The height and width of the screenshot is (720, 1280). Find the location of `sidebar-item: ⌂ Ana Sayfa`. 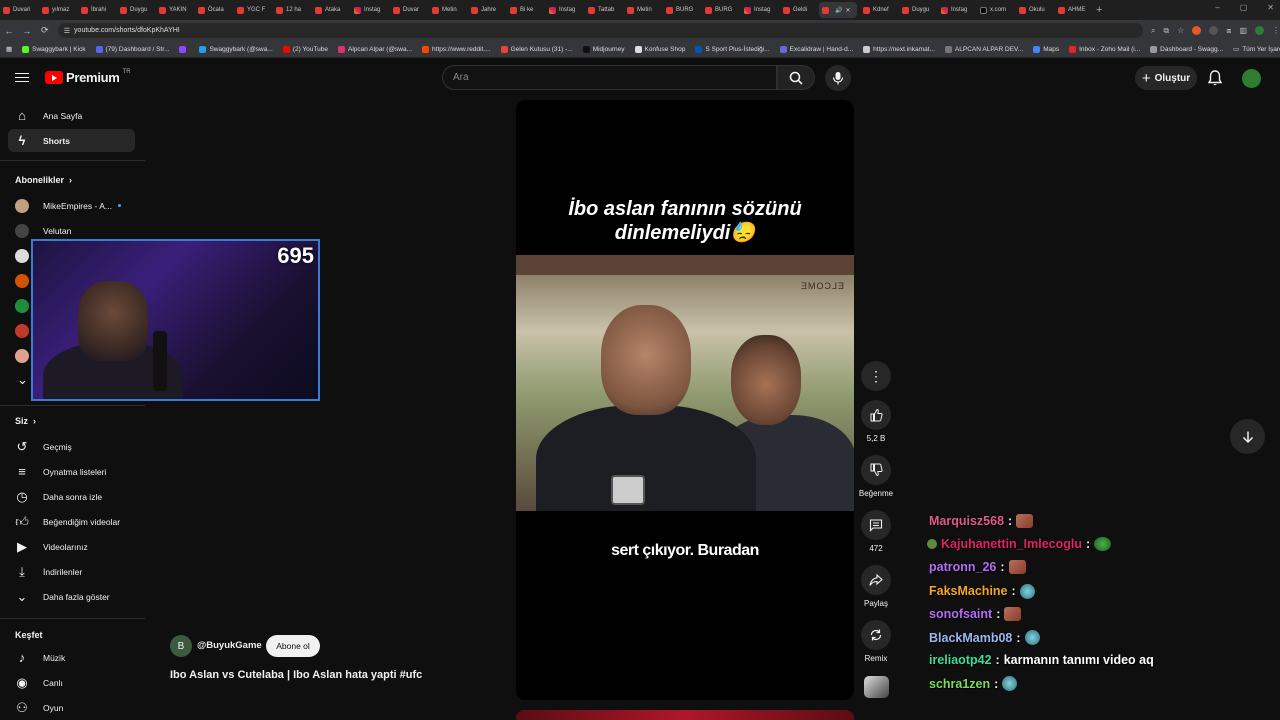

sidebar-item: ⌂ Ana Sayfa is located at coordinates (71, 115).